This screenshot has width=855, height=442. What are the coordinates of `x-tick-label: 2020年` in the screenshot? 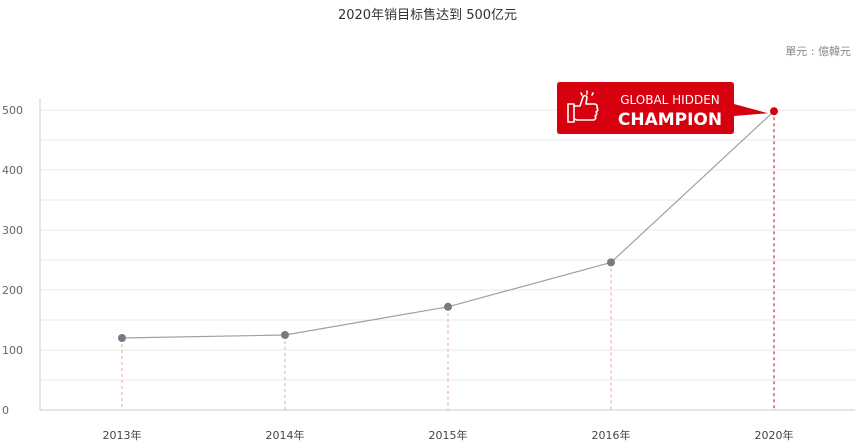 It's located at (774, 435).